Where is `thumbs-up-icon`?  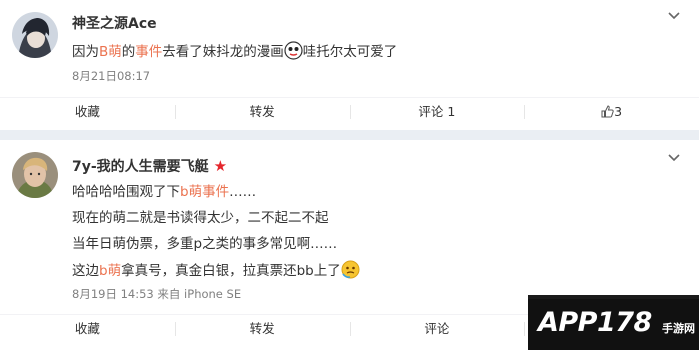 thumbs-up-icon is located at coordinates (607, 114).